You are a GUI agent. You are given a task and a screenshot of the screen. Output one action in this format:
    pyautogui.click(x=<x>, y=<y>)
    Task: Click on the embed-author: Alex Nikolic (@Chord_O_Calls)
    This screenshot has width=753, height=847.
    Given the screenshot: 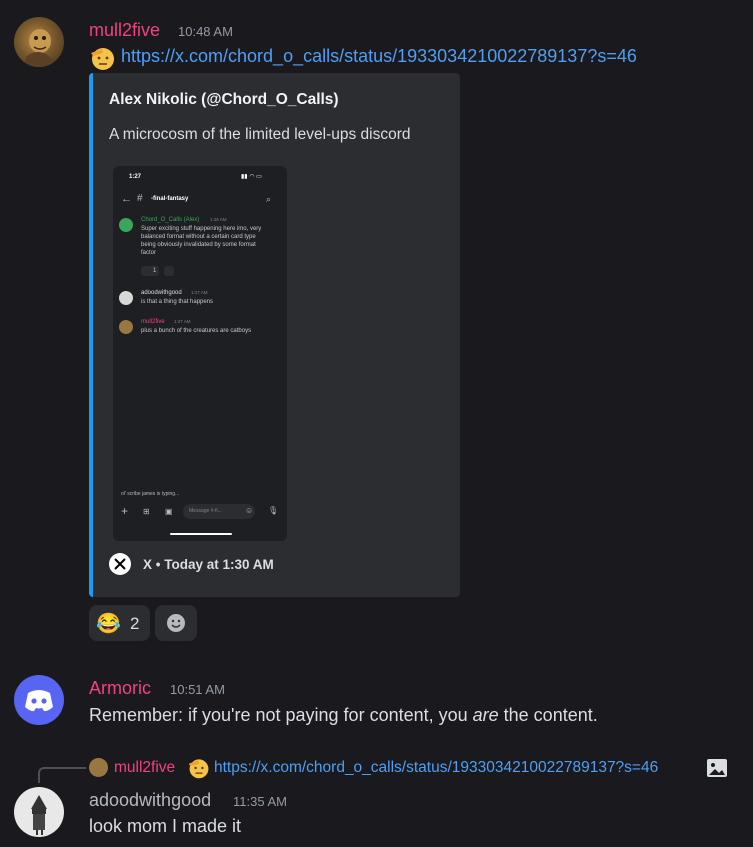 What is the action you would take?
    pyautogui.click(x=224, y=100)
    